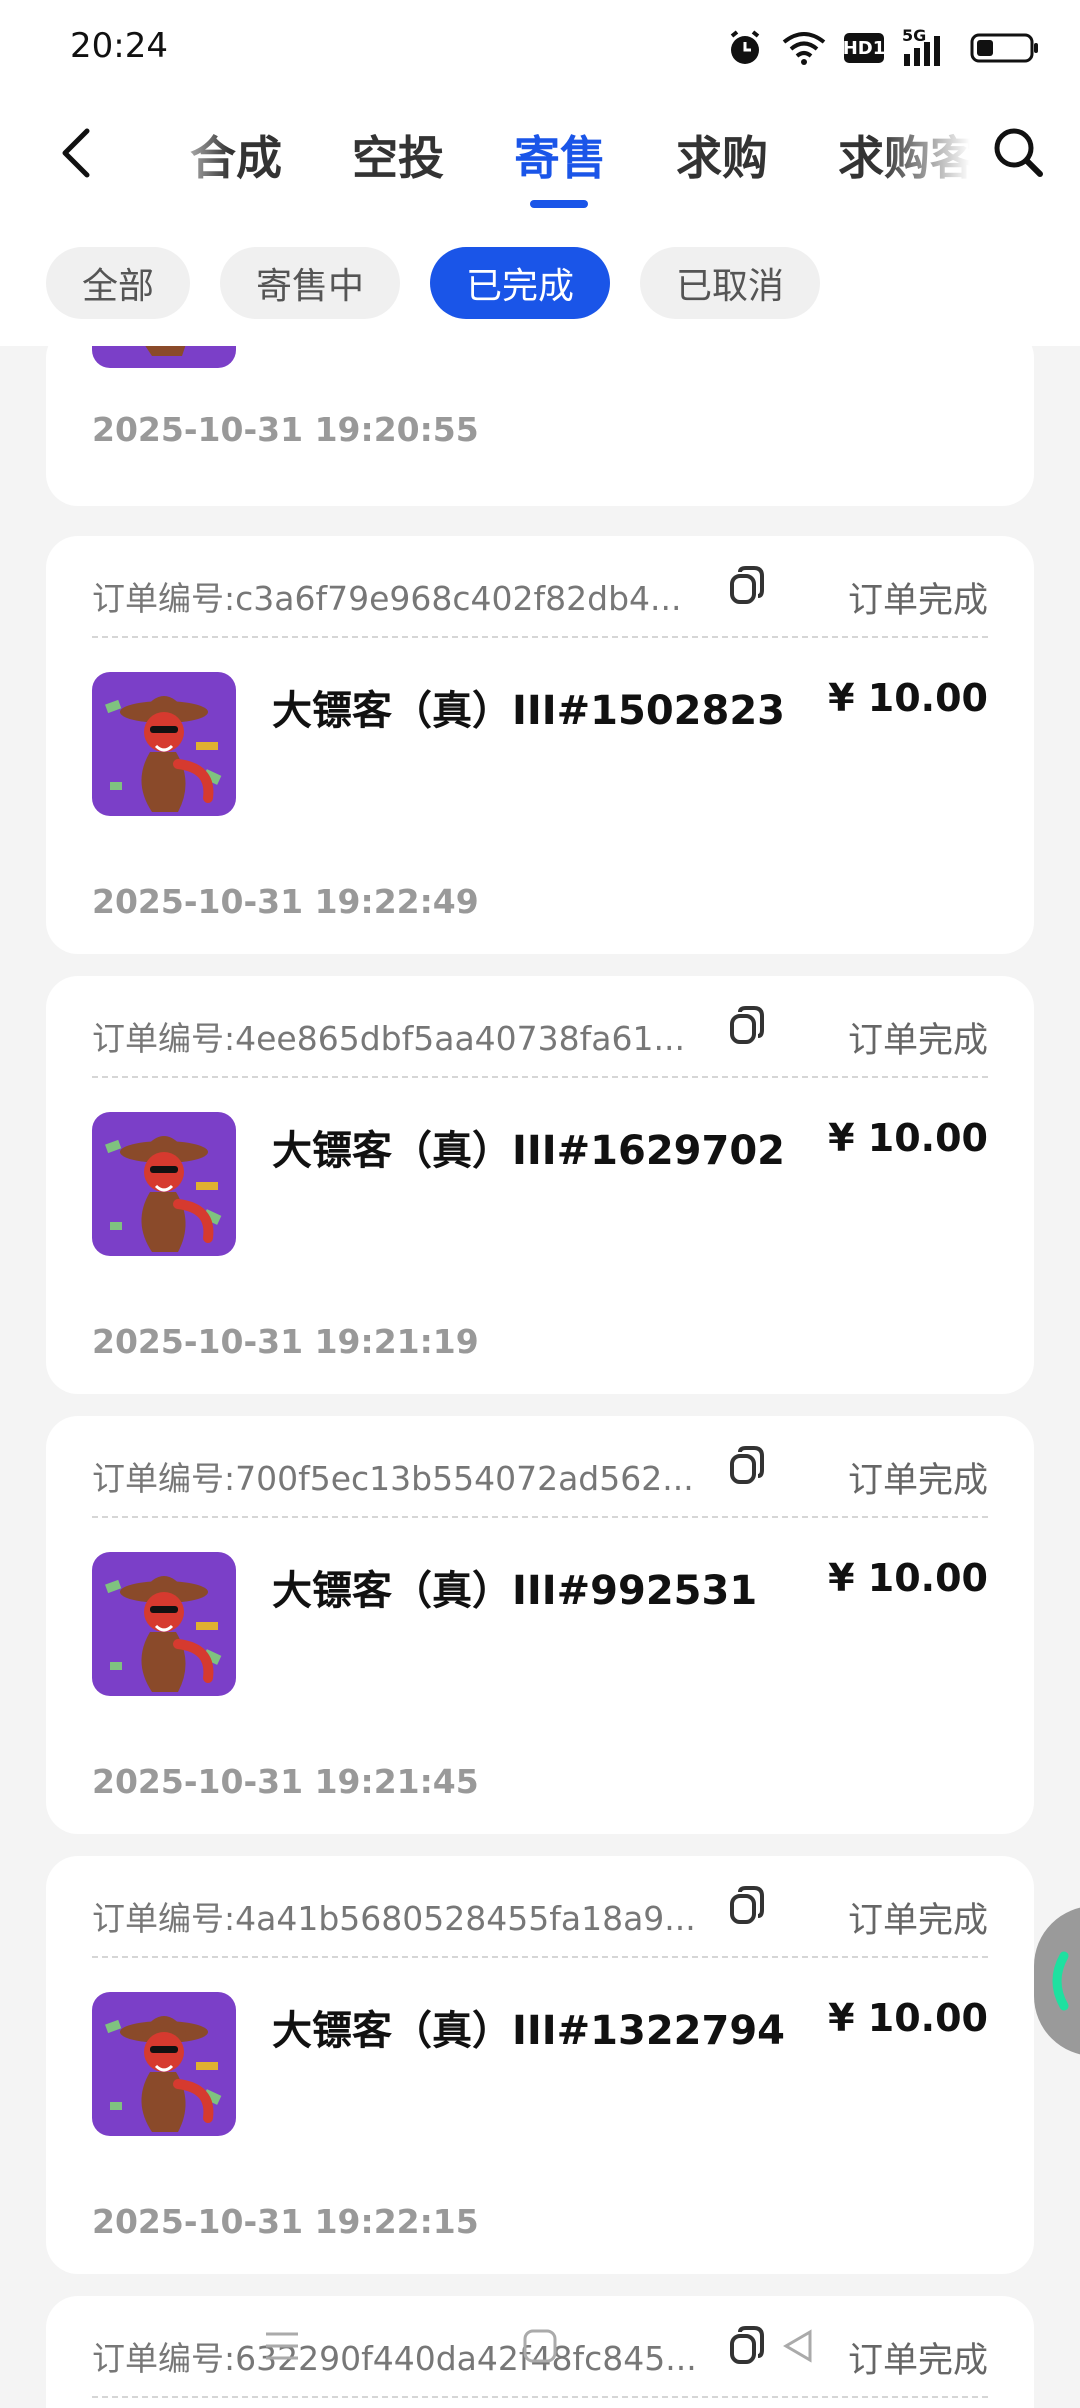 This screenshot has height=2408, width=1080. What do you see at coordinates (560, 155) in the screenshot?
I see `tab-jishou: 寄售` at bounding box center [560, 155].